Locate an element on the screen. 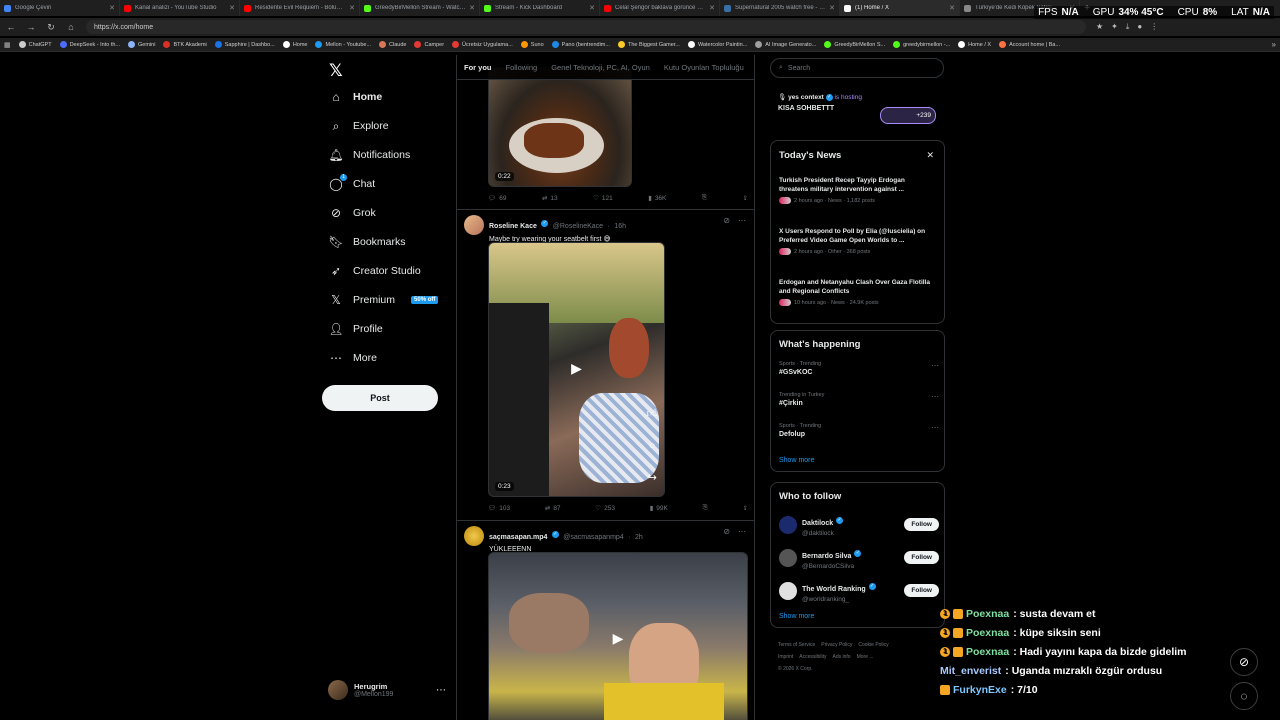  comment-icon: ○ is located at coordinates (653, 446).